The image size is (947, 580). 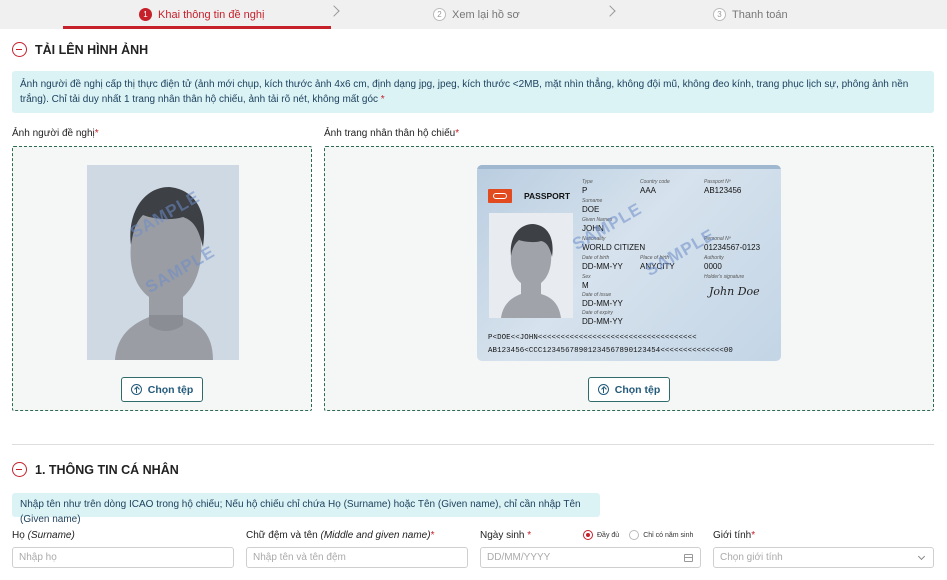 What do you see at coordinates (597, 295) in the screenshot?
I see `pp-issue-label: Date of issue` at bounding box center [597, 295].